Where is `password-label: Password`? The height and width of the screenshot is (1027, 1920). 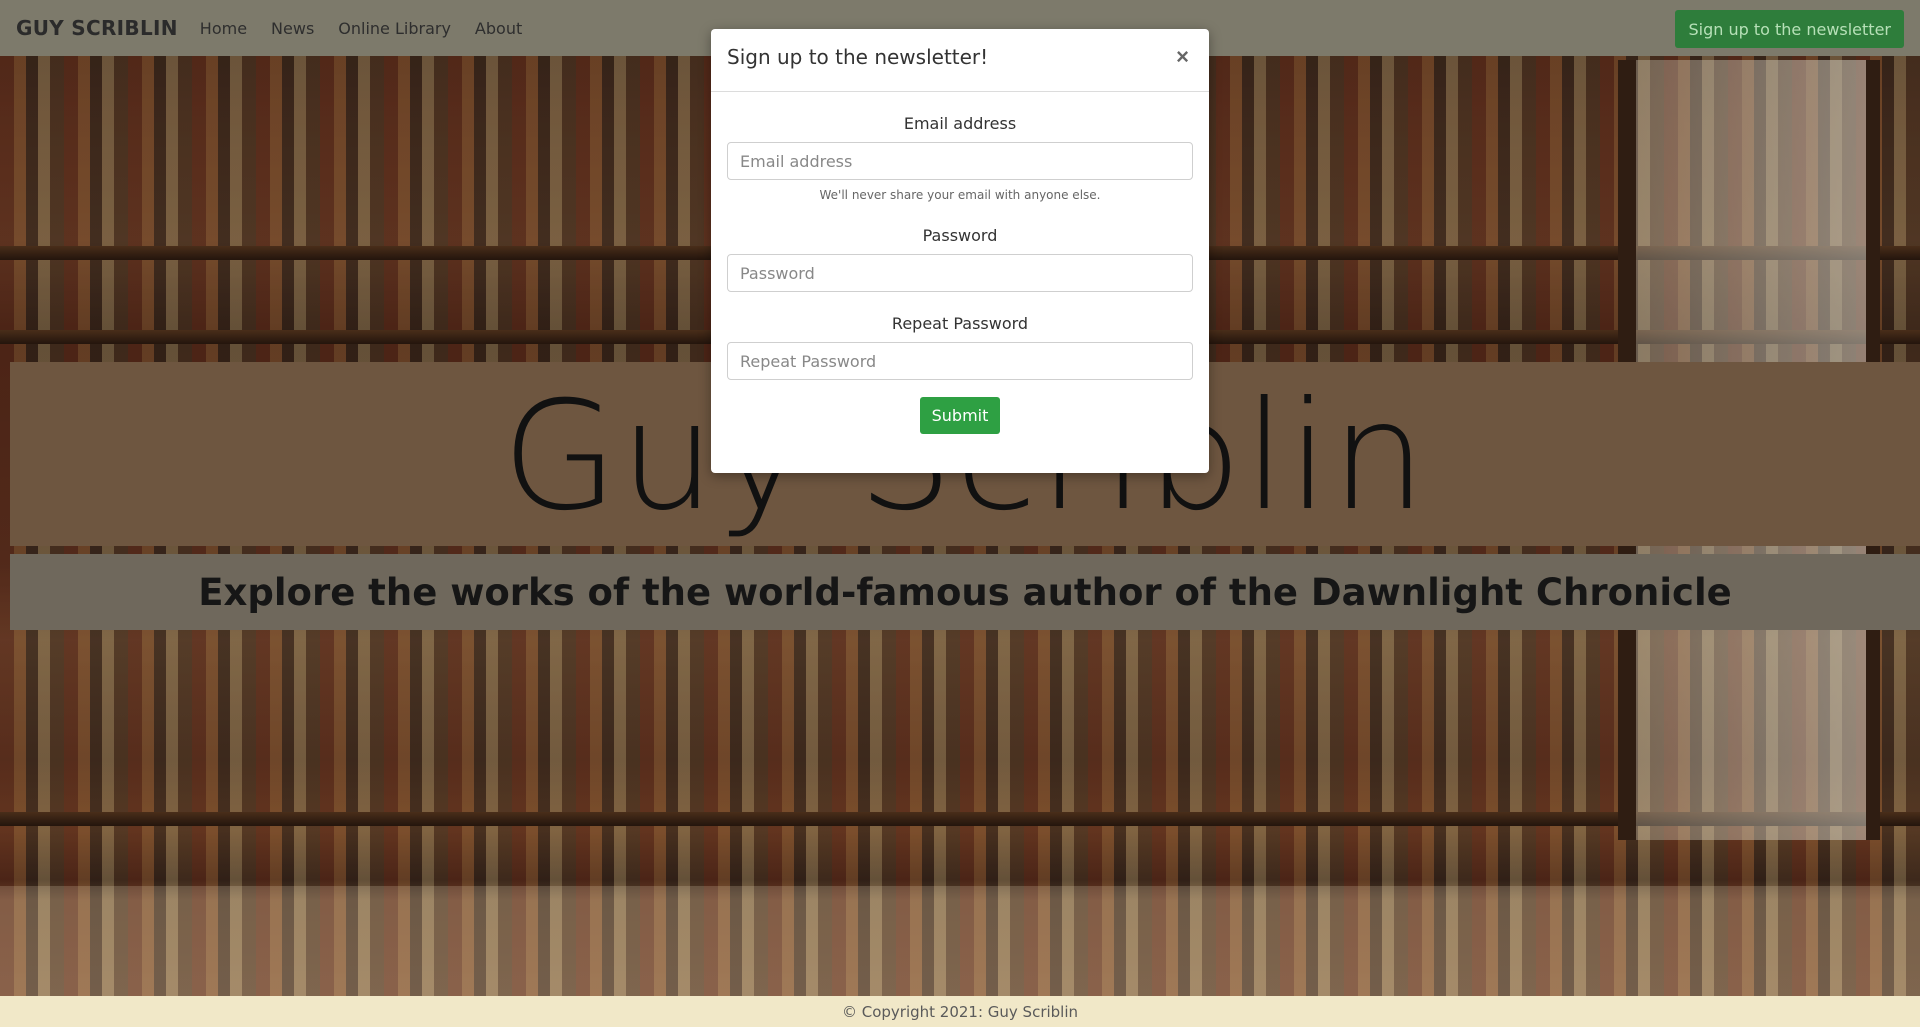
password-label: Password is located at coordinates (960, 235).